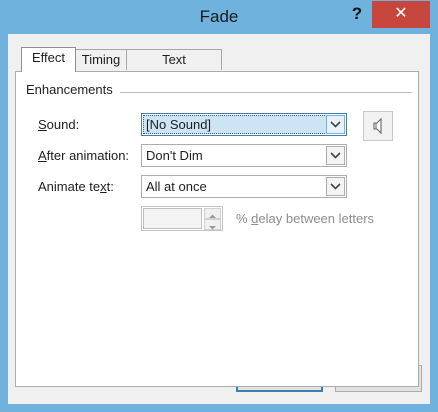 The height and width of the screenshot is (412, 438). I want to click on tab-label: Effect, so click(48, 57).